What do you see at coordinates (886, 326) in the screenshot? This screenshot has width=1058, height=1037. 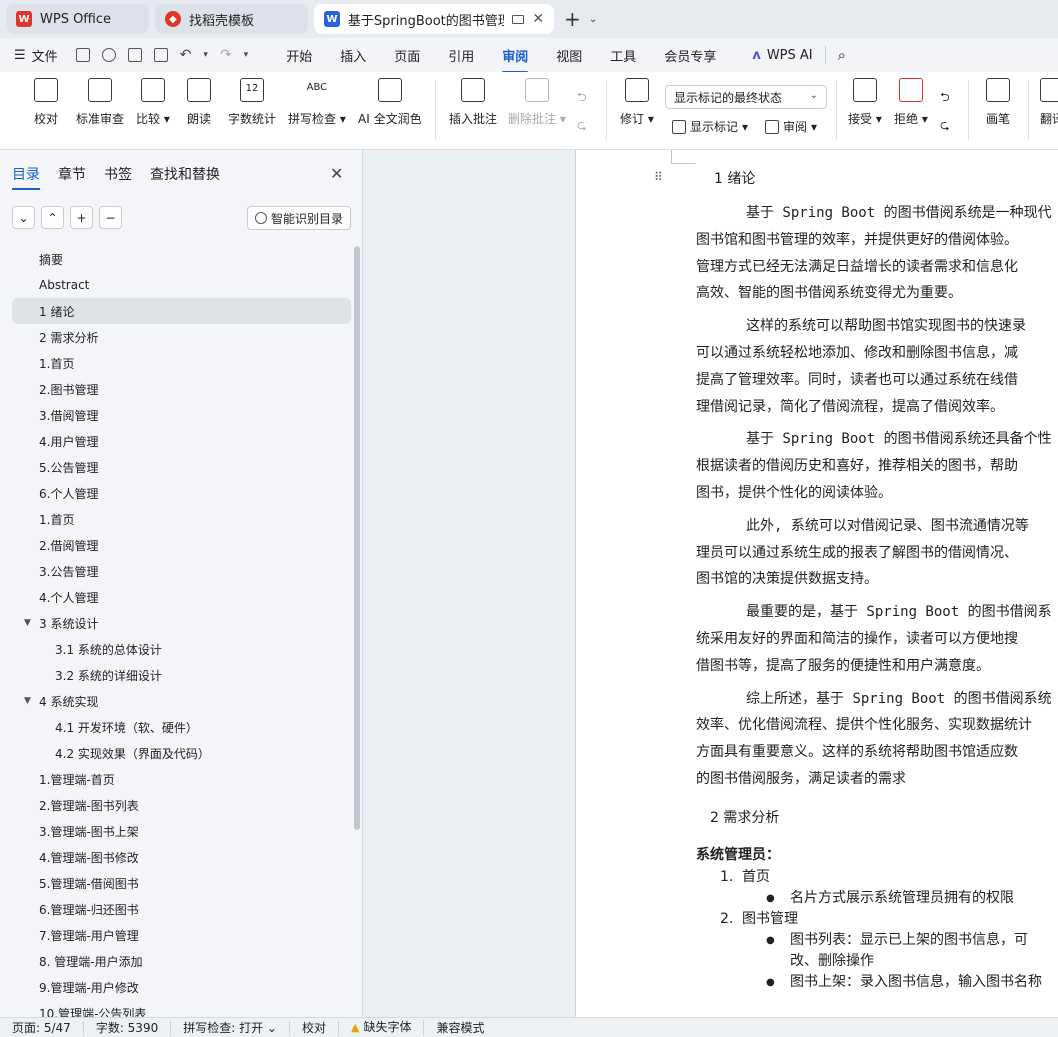 I see `paragraph-line: 这样的系统可以帮助图书馆实现图书的快速录` at bounding box center [886, 326].